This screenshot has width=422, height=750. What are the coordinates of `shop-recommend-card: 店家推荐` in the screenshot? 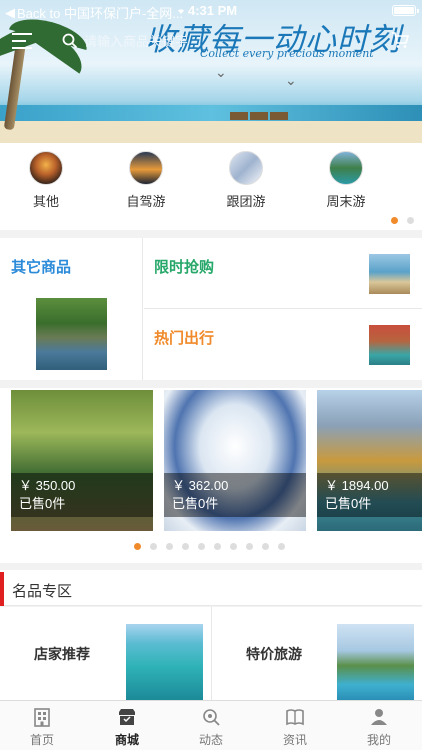 It's located at (105, 654).